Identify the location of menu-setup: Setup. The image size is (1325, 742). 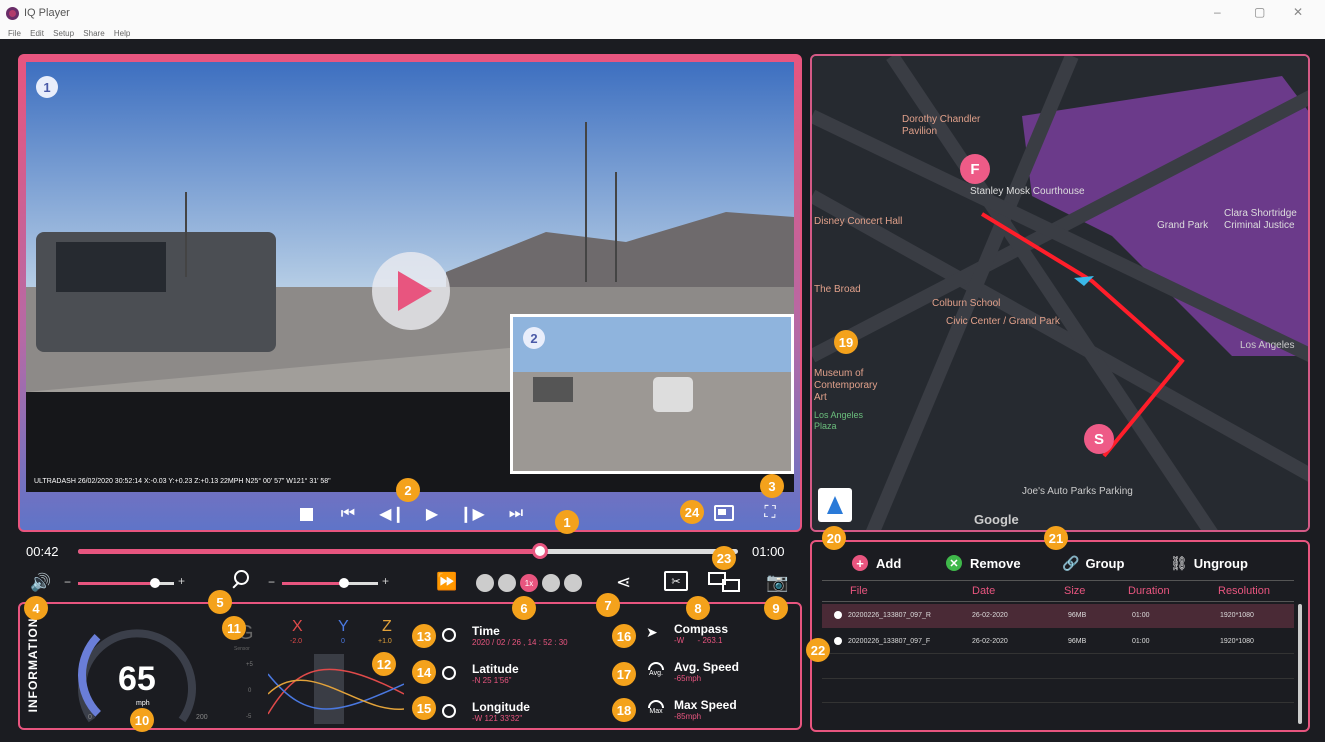
(63, 33).